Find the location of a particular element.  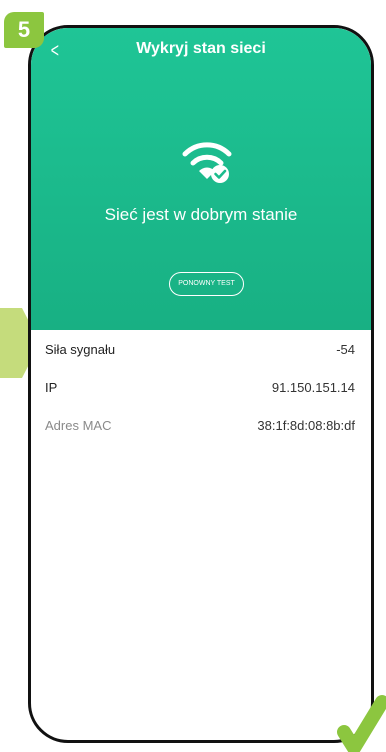

retest-button: PONOWNY TEST is located at coordinates (206, 284).